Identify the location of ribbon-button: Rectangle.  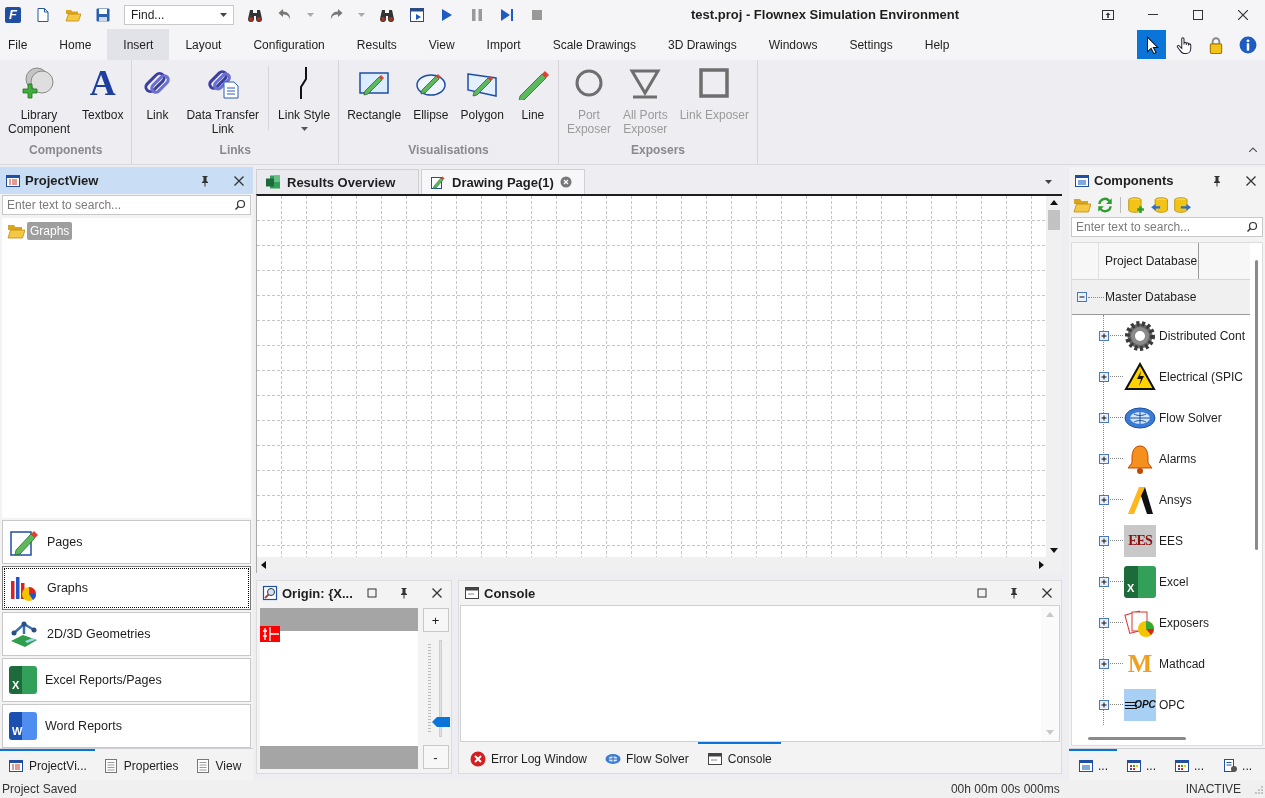
(374, 94).